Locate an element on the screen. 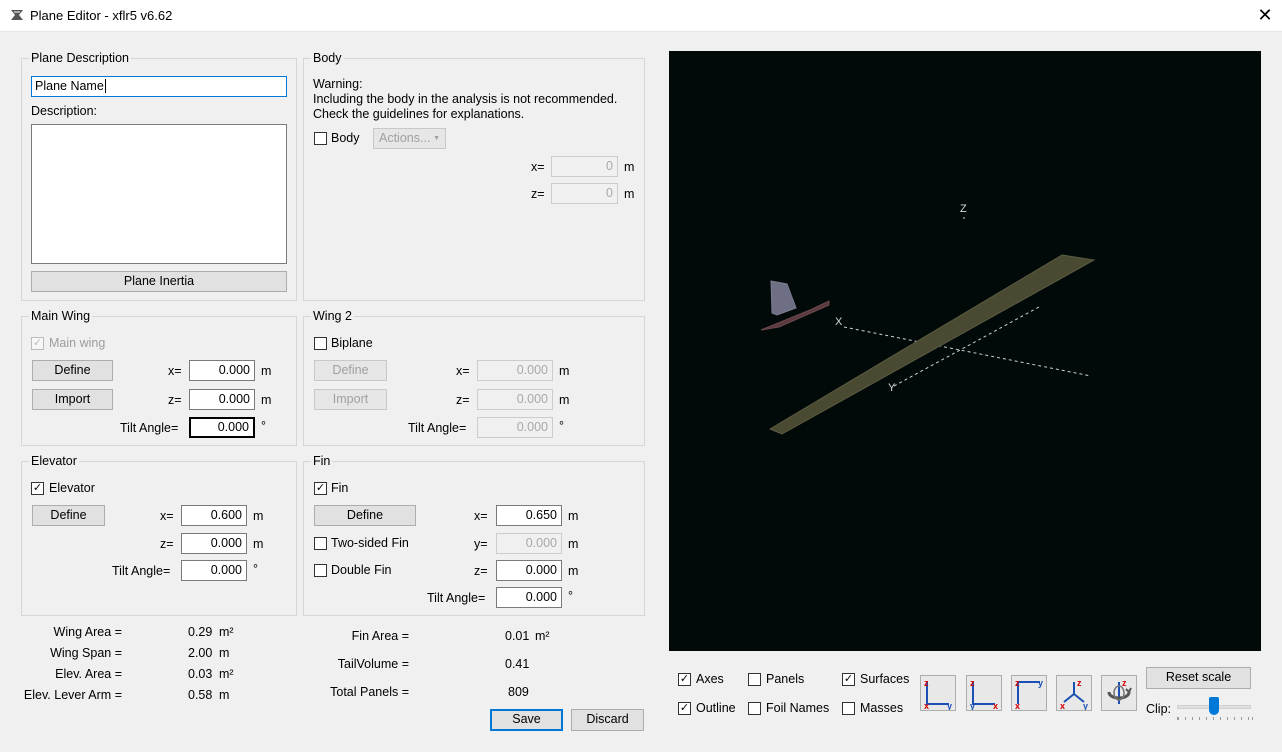  tail-volume-value: 0.41 is located at coordinates (517, 664).